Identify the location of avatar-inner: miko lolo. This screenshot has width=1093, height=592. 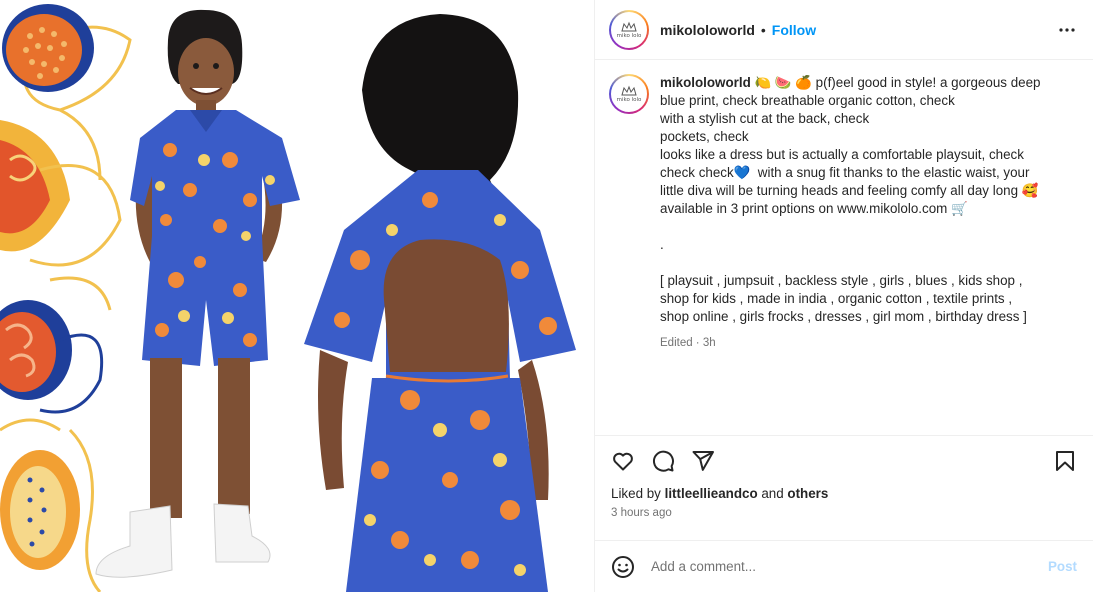
(629, 29).